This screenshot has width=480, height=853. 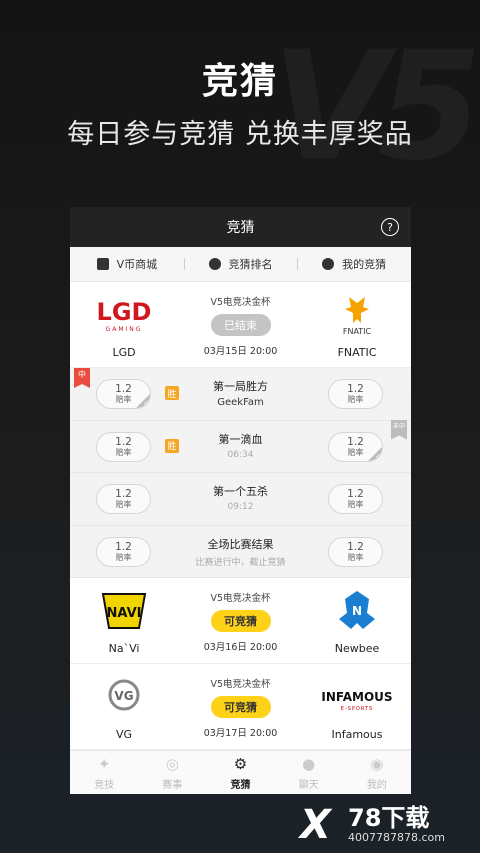 I want to click on bet-title: 第一滴血, so click(x=240, y=439).